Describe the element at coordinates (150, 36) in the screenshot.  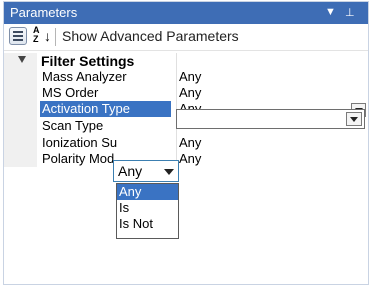
I see `show-advanced-parameters-button: Show Advanced Parameters` at that location.